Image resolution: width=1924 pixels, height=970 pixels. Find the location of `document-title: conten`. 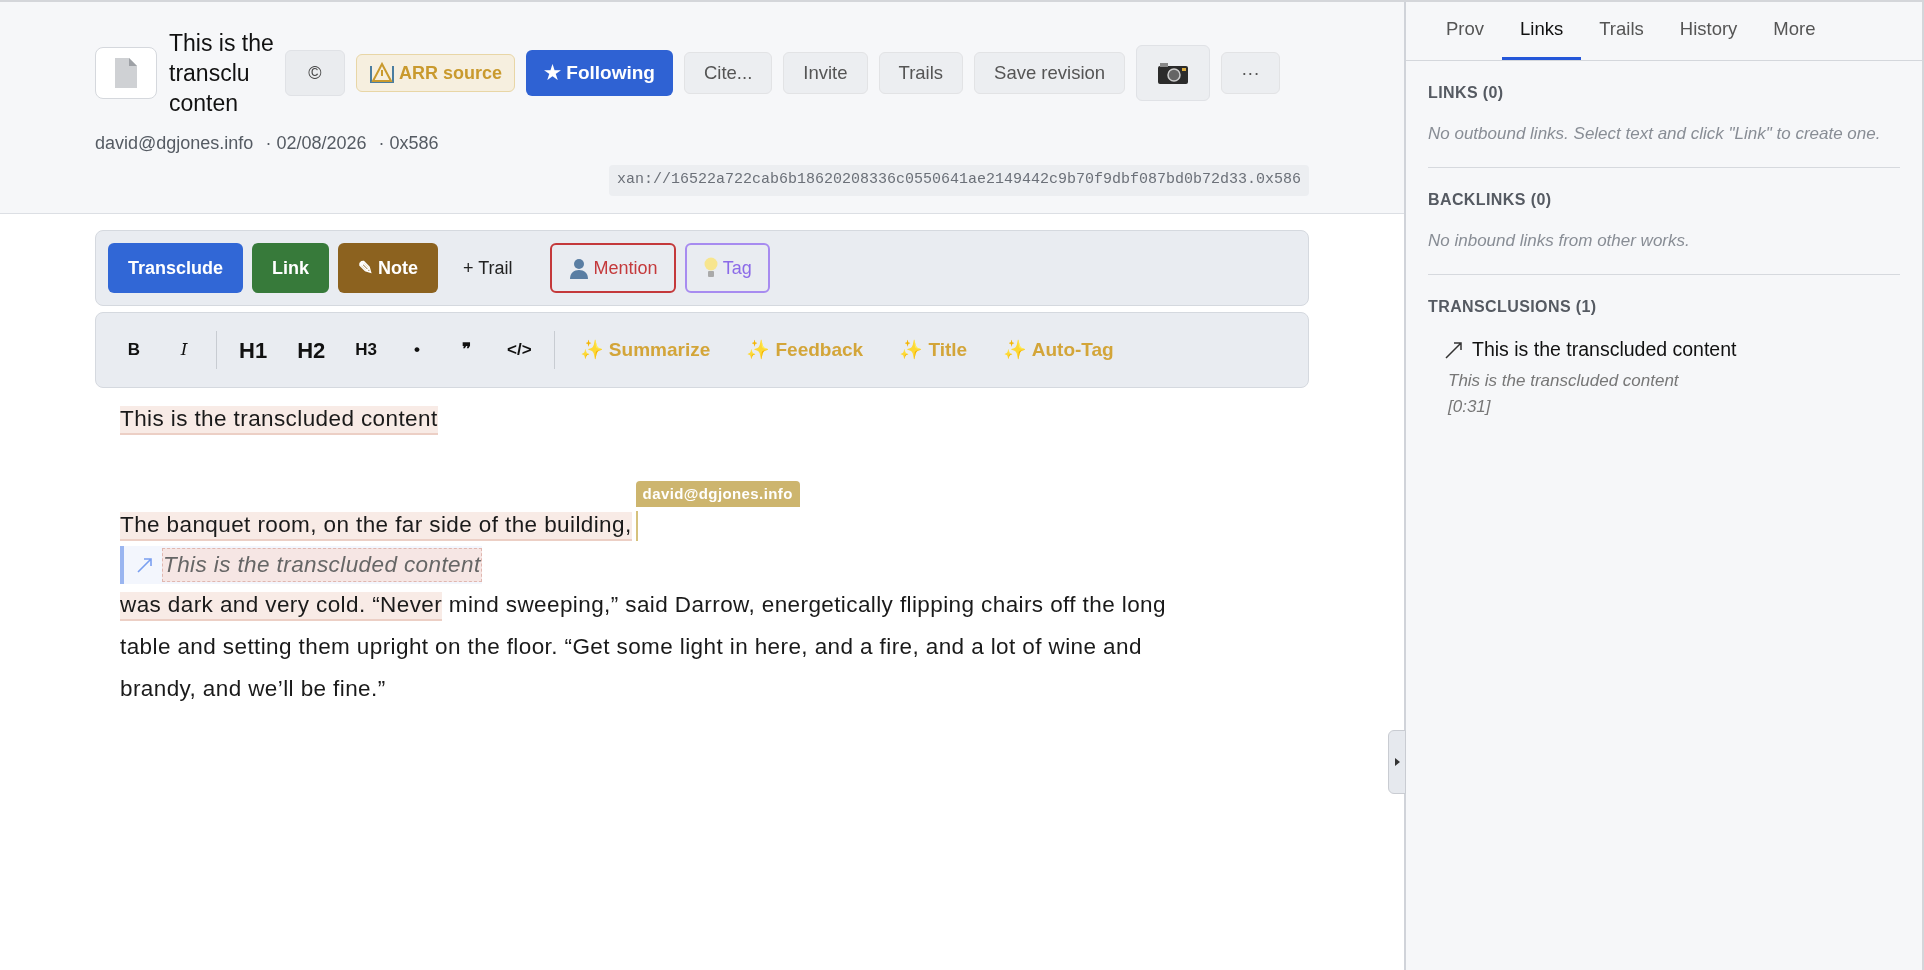

document-title: conten is located at coordinates (204, 103).